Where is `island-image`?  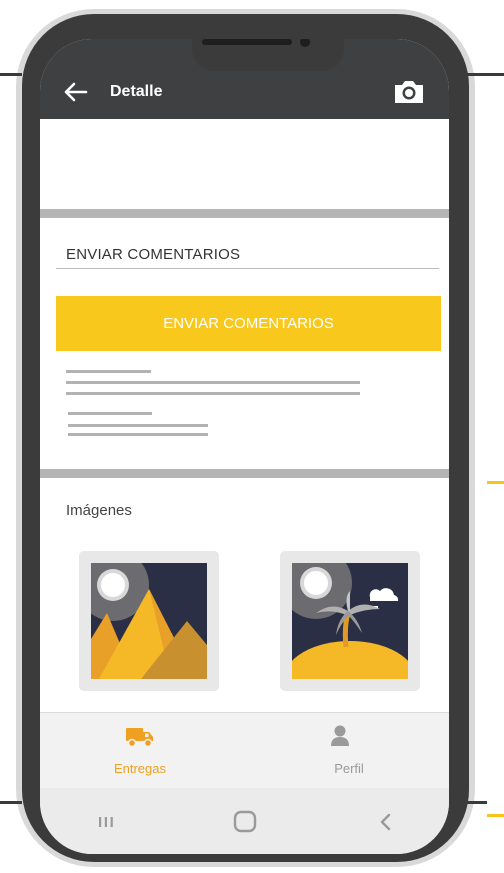 island-image is located at coordinates (350, 621).